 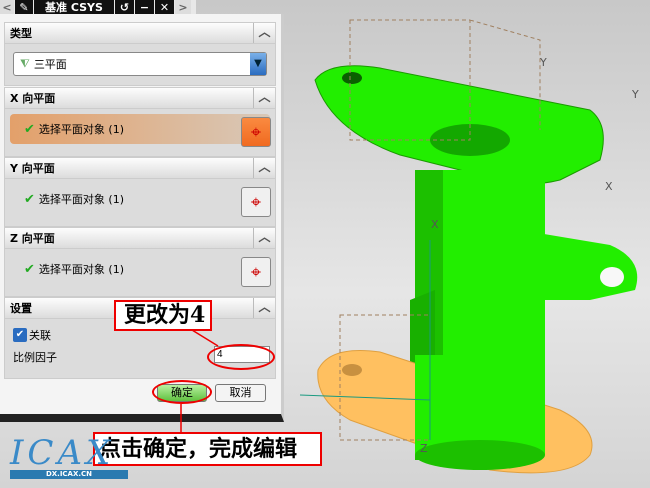 What do you see at coordinates (69, 458) in the screenshot?
I see `icax-logo: ICAX DX.ICAX.CN` at bounding box center [69, 458].